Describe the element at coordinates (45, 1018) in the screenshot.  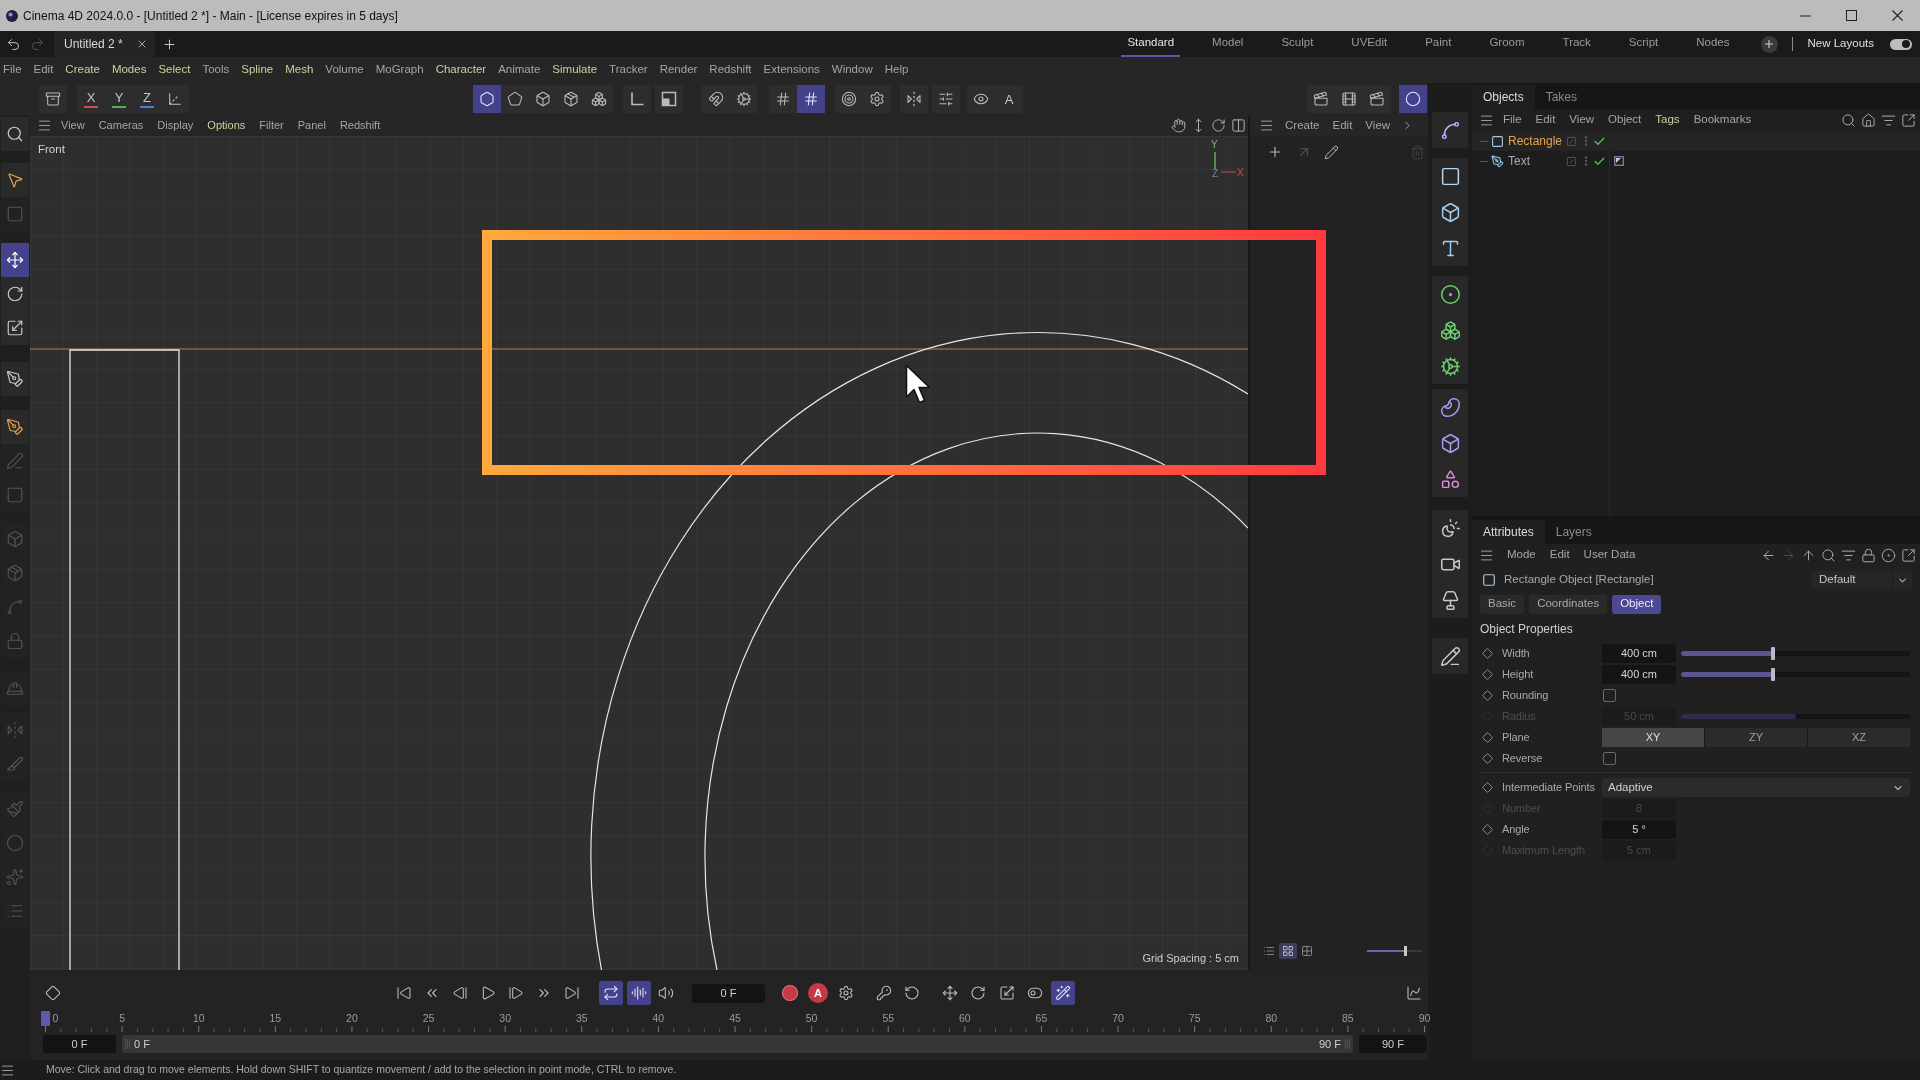
I see `playhead-marker` at that location.